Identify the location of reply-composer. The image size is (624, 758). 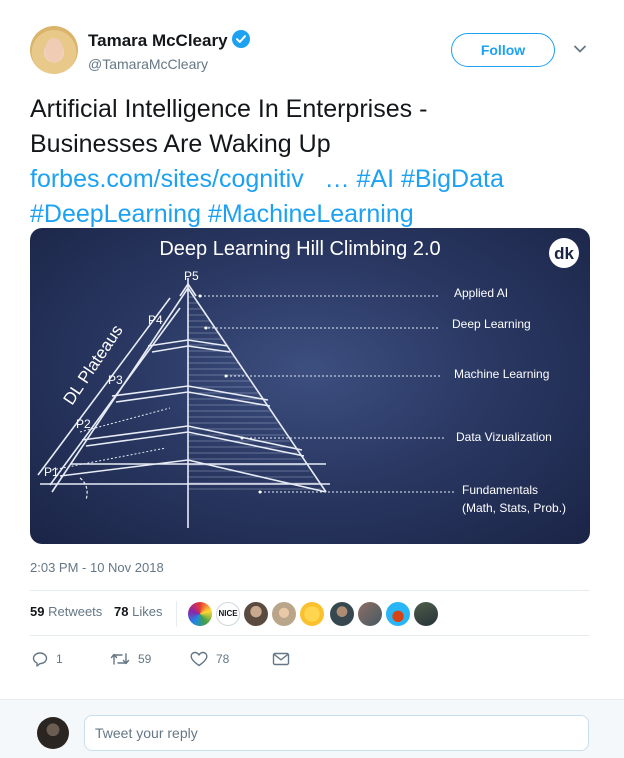
(312, 728).